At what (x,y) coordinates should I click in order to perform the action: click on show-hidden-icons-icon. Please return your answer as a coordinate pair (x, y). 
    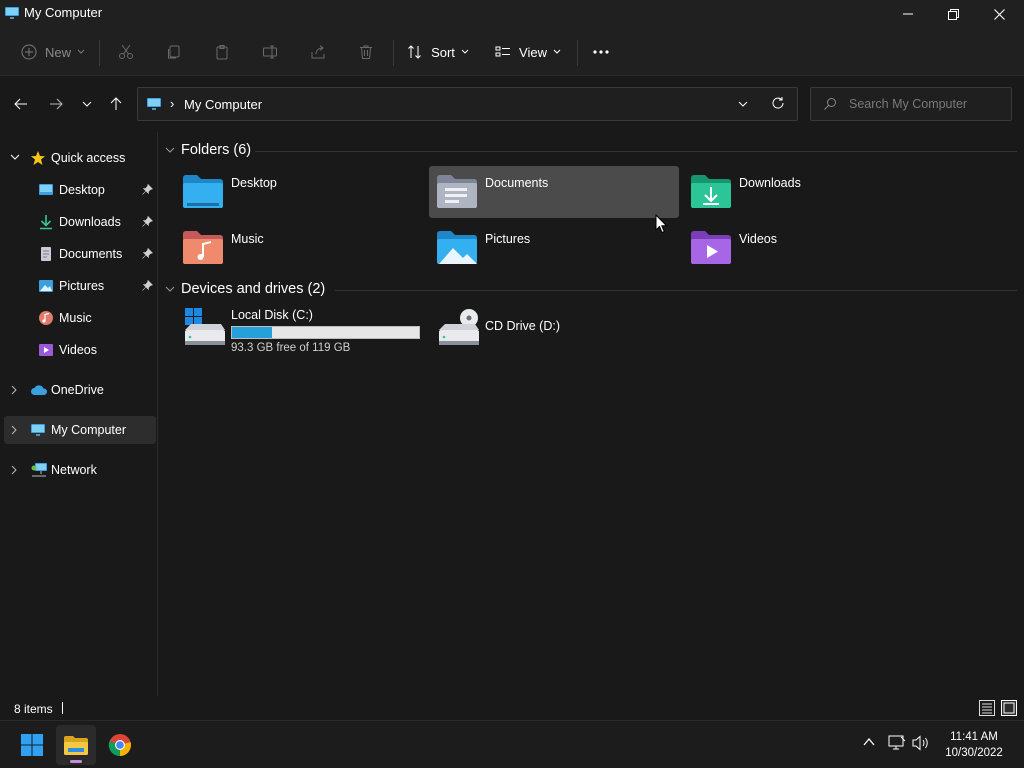
    Looking at the image, I should click on (869, 742).